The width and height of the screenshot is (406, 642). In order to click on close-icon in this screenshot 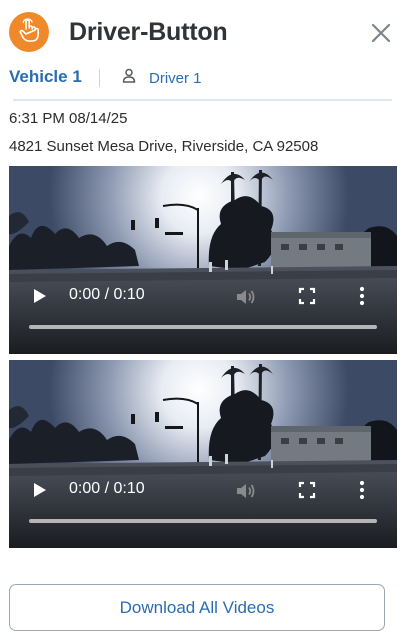, I will do `click(381, 35)`.